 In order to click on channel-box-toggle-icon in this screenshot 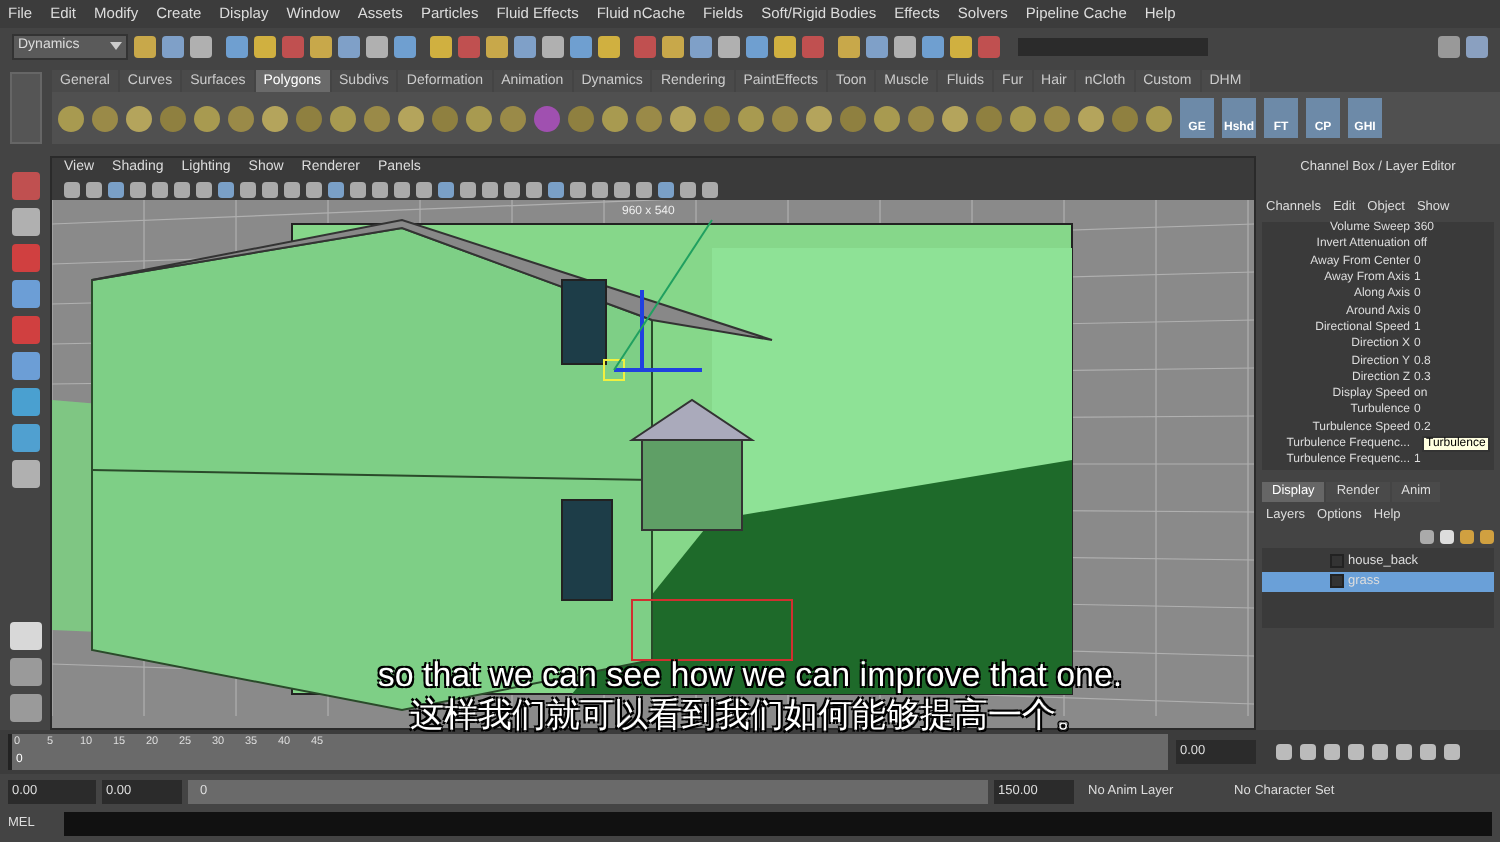, I will do `click(1477, 46)`.